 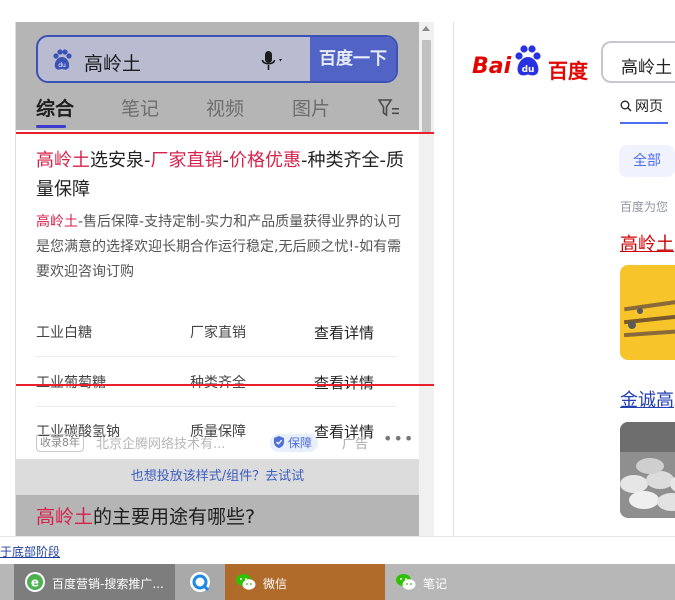 What do you see at coordinates (426, 28) in the screenshot?
I see `scroll-up-icon` at bounding box center [426, 28].